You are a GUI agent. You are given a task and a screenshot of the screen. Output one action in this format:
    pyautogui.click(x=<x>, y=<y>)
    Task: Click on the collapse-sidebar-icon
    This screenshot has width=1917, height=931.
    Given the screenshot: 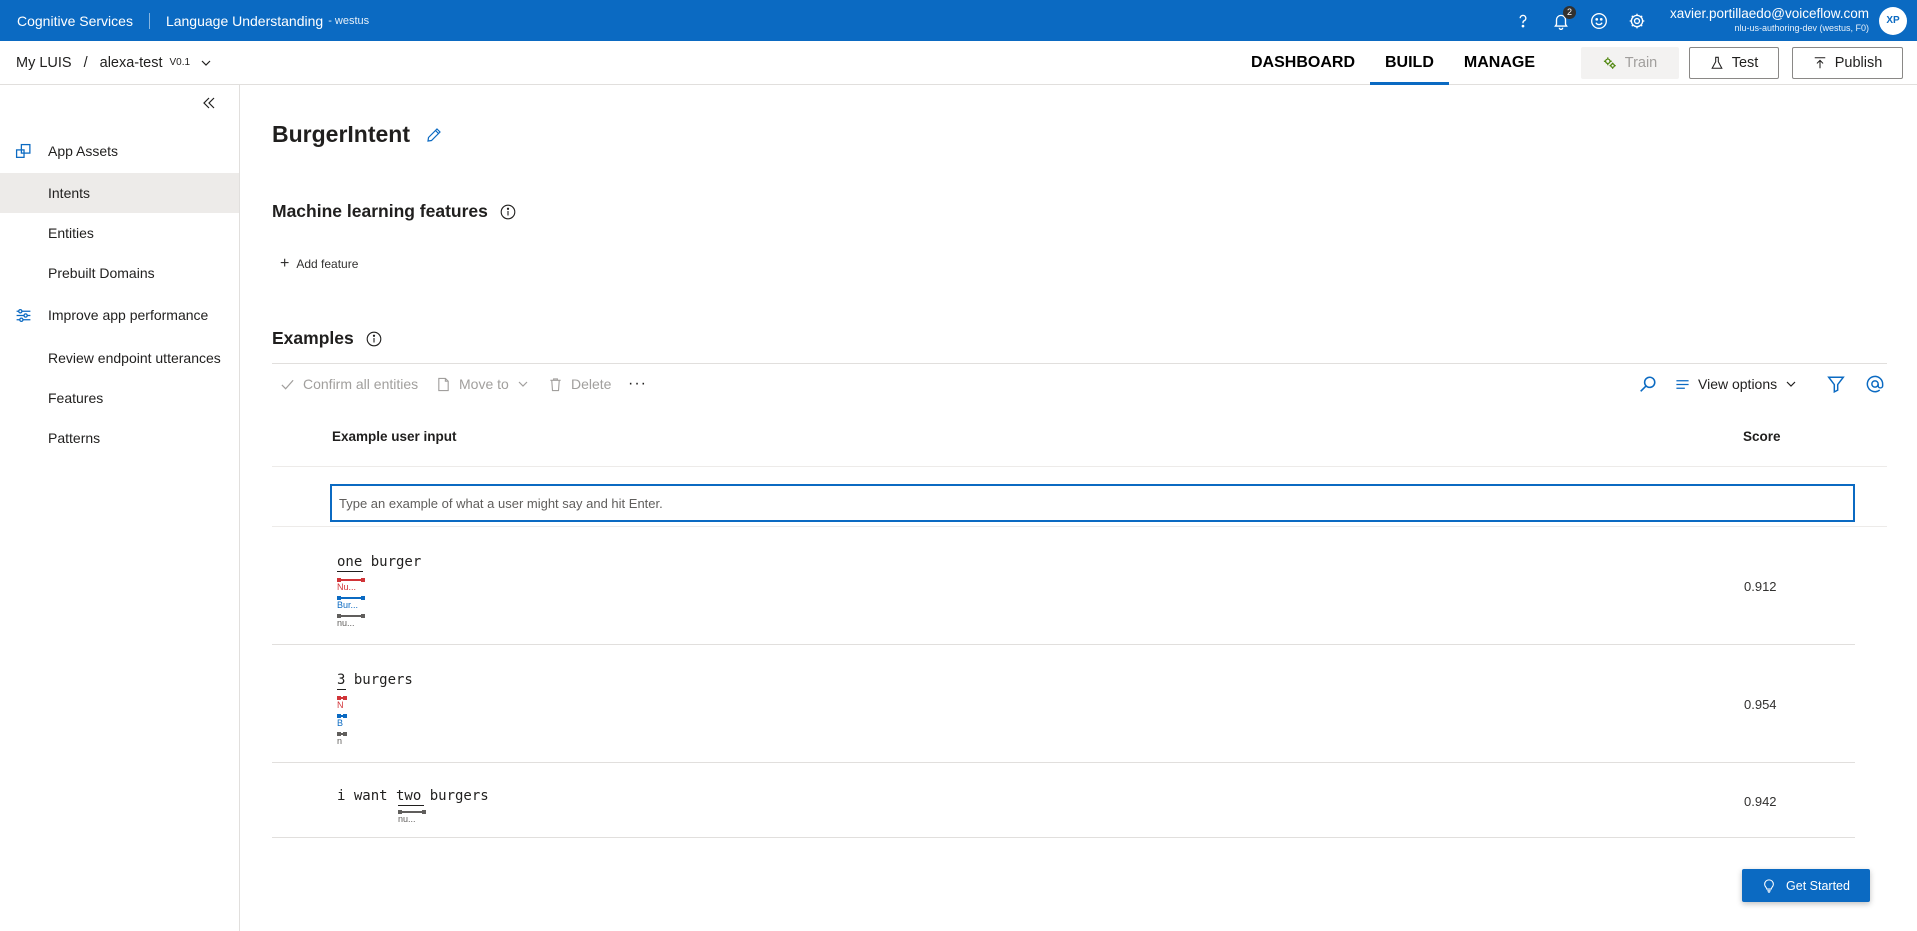 What is the action you would take?
    pyautogui.click(x=209, y=103)
    